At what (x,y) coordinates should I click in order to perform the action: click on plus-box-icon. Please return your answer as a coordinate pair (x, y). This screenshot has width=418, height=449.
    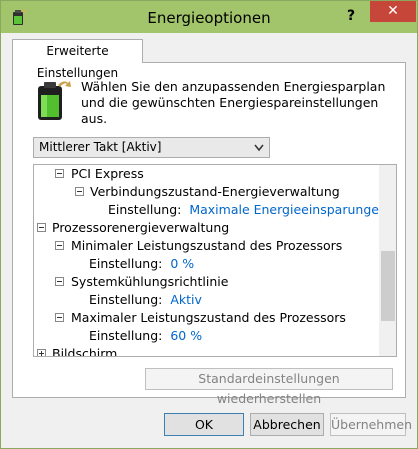
    Looking at the image, I should click on (41, 352).